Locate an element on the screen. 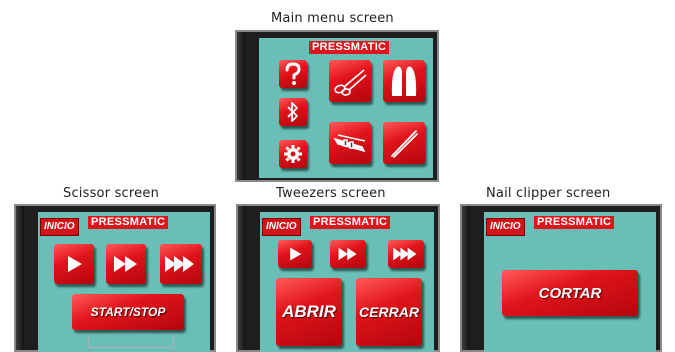  settings-button is located at coordinates (293, 154).